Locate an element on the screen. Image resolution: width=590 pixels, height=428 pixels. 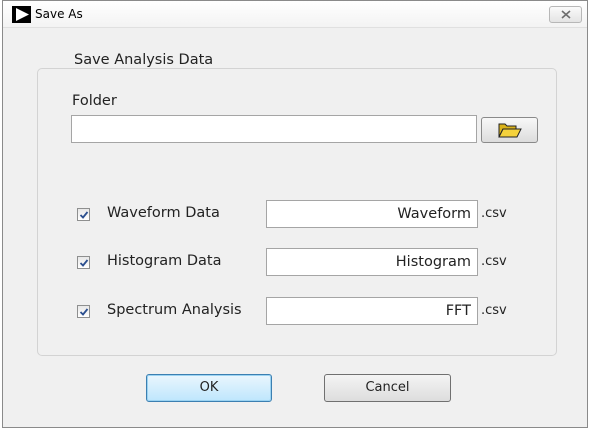
spectrum-row: Spectrum Analysis .csv is located at coordinates (295, 311).